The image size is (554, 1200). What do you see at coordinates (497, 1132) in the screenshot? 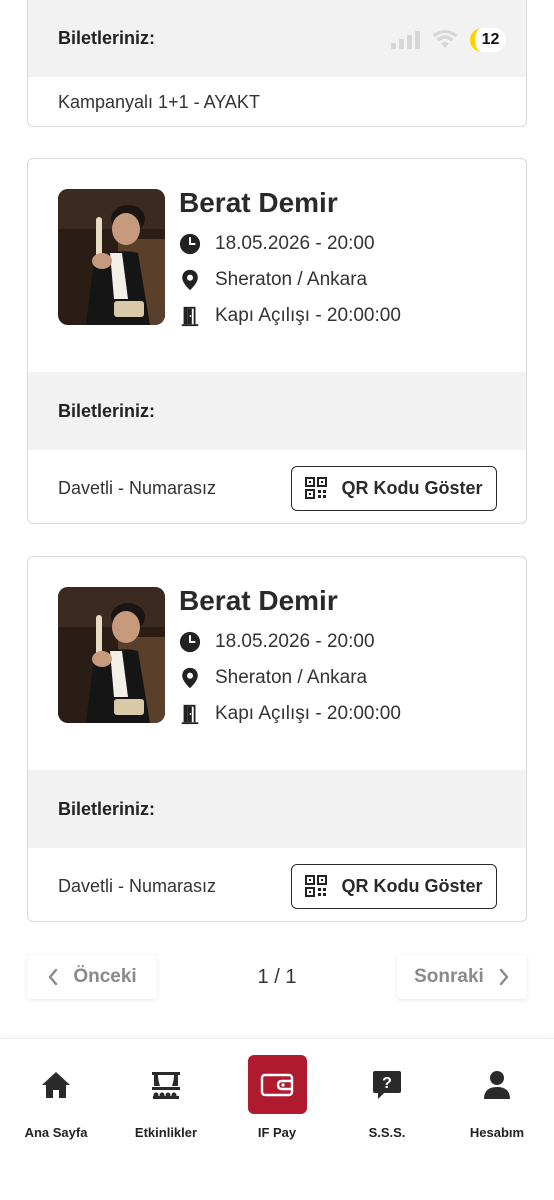
I see `nav-label: Hesabım` at bounding box center [497, 1132].